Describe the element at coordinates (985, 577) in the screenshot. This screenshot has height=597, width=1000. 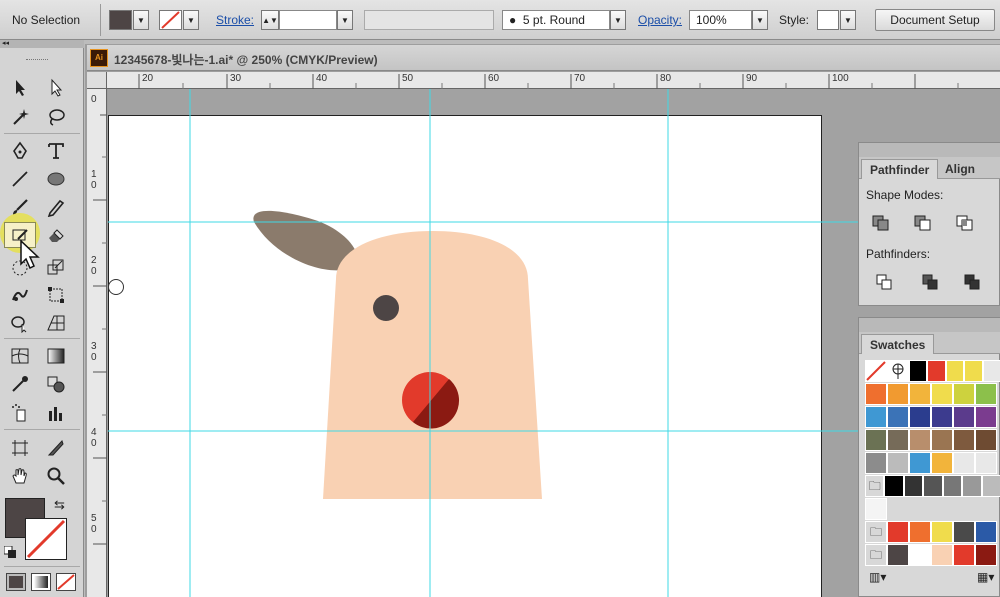
I see `show-kinds-icon: ▦▾` at that location.